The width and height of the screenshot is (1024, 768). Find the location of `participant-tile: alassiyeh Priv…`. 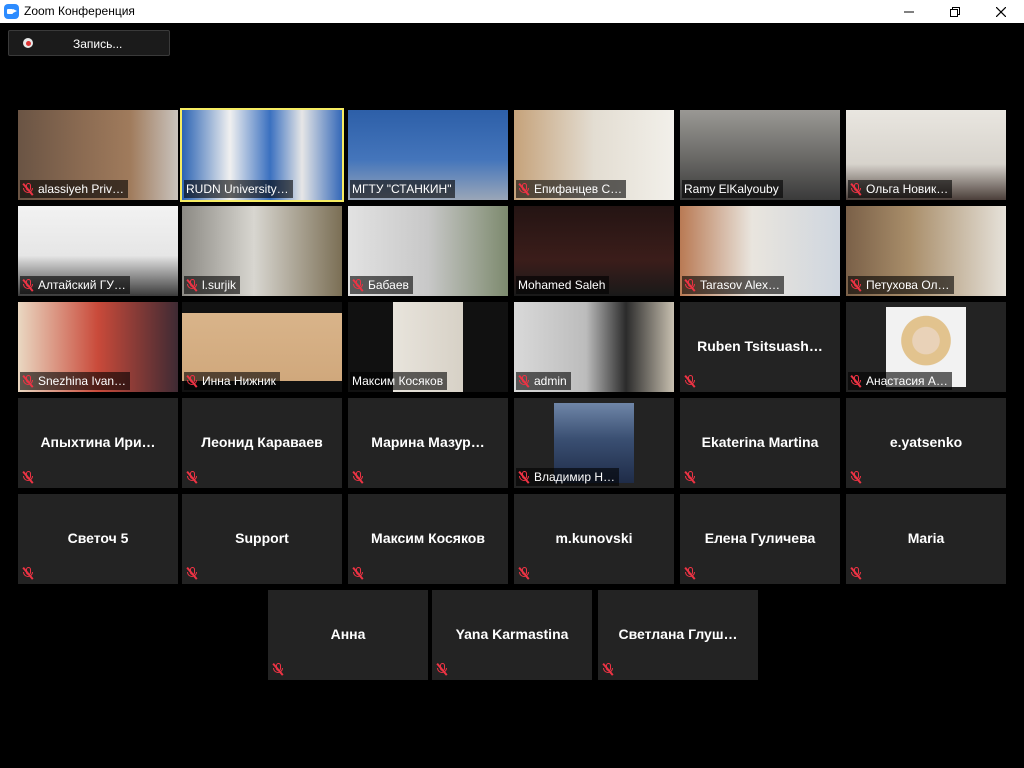

participant-tile: alassiyeh Priv… is located at coordinates (98, 155).